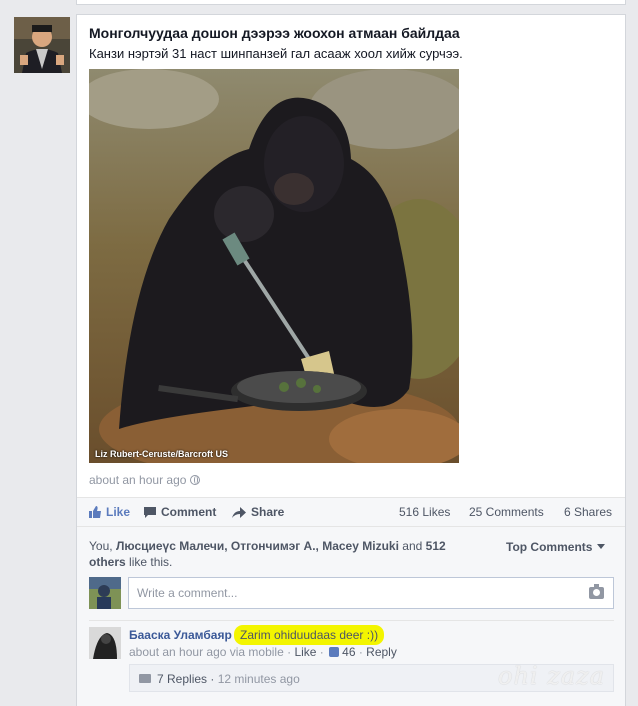 Image resolution: width=638 pixels, height=706 pixels. I want to click on top-comments-dropdown: Top Comments, so click(556, 547).